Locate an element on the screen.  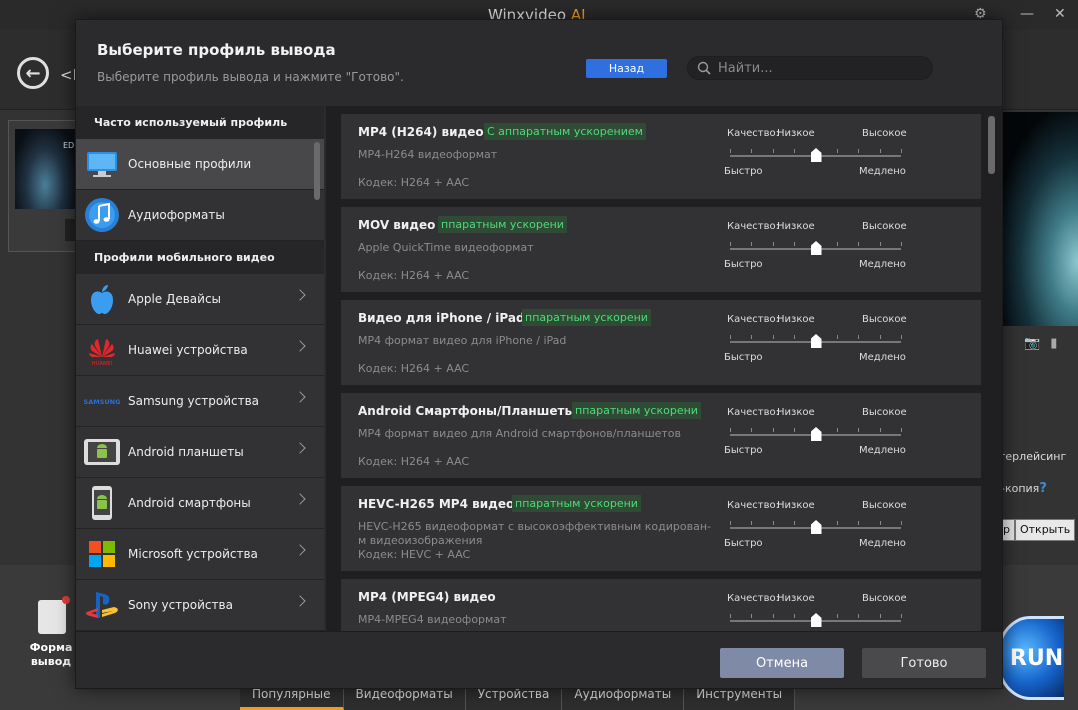
cancel-button: Отмена is located at coordinates (782, 663).